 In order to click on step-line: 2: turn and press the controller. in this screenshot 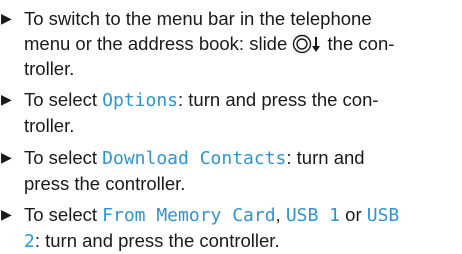, I will do `click(243, 241)`.